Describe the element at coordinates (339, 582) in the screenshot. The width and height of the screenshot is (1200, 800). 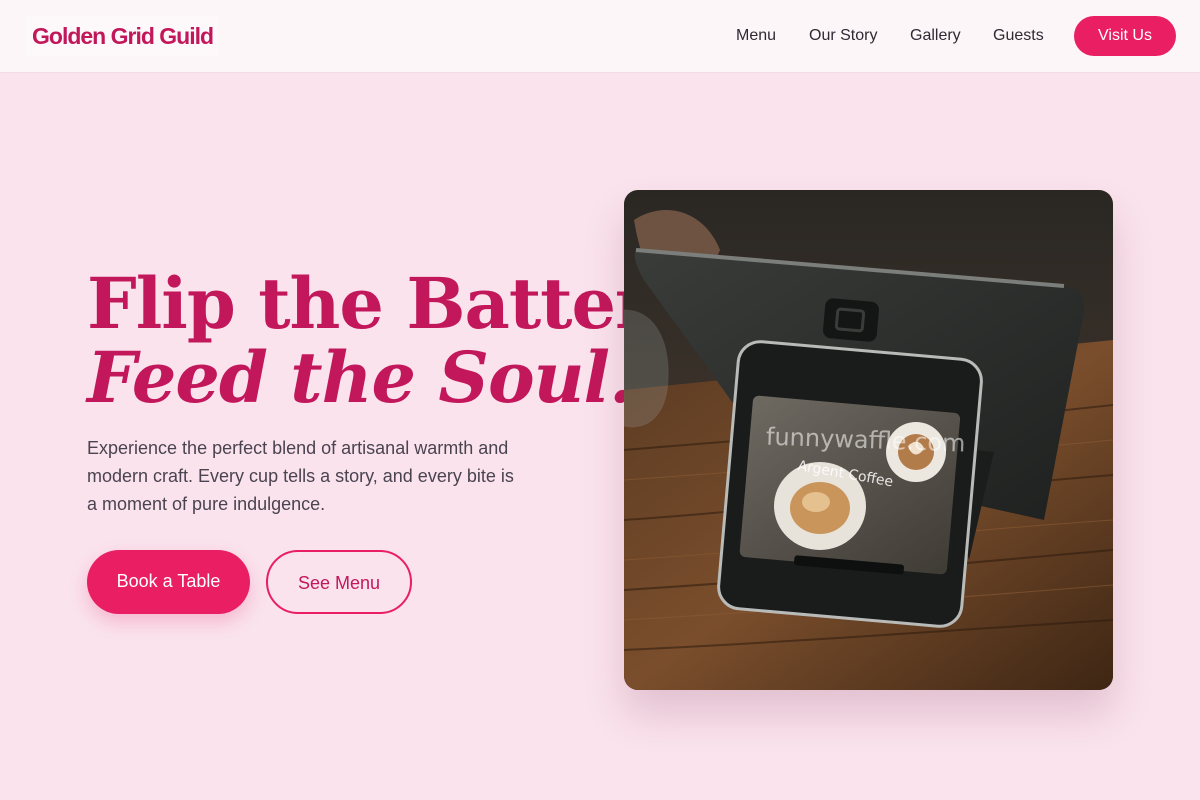
I see `see-menu-button: See Menu` at that location.